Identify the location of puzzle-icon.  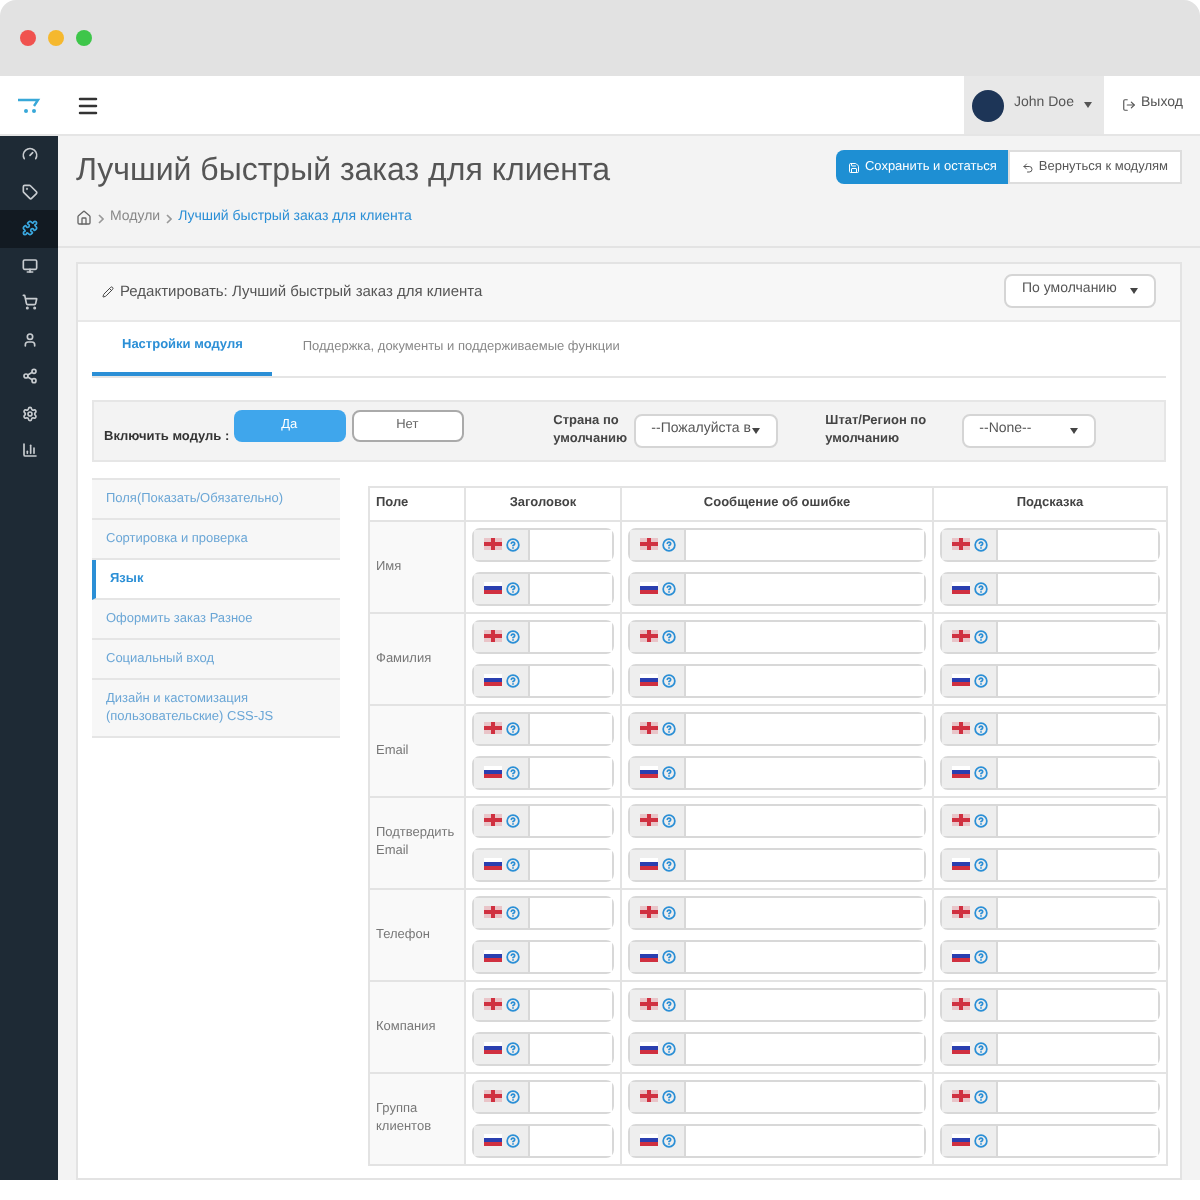
(29, 228).